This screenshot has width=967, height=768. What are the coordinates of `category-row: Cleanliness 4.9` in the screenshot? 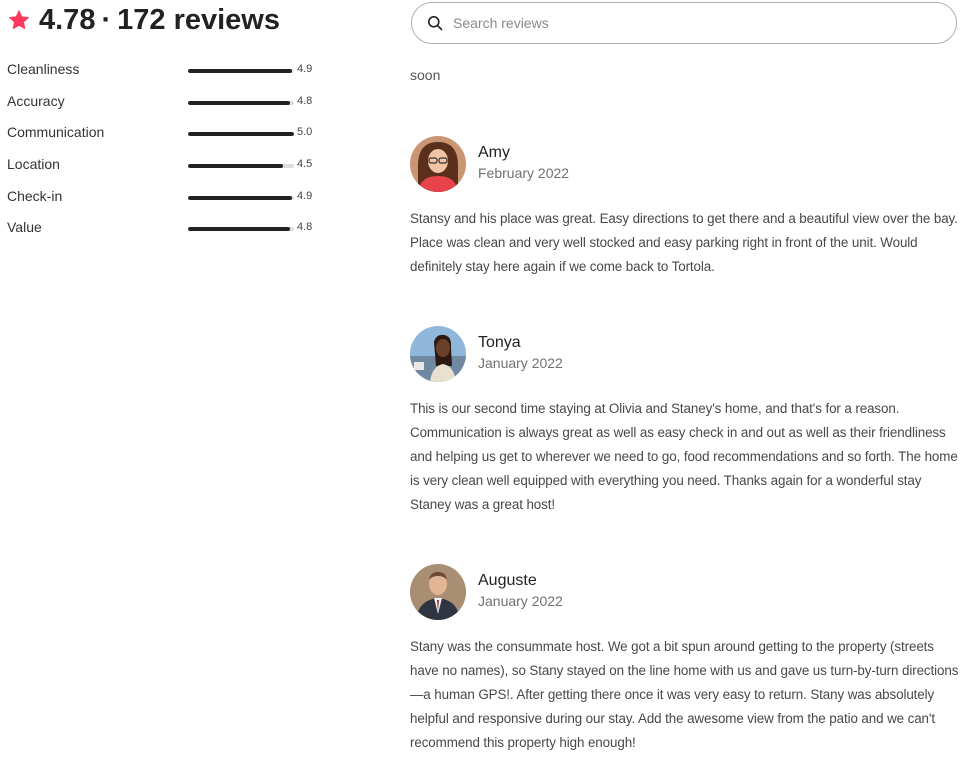 It's located at (167, 72).